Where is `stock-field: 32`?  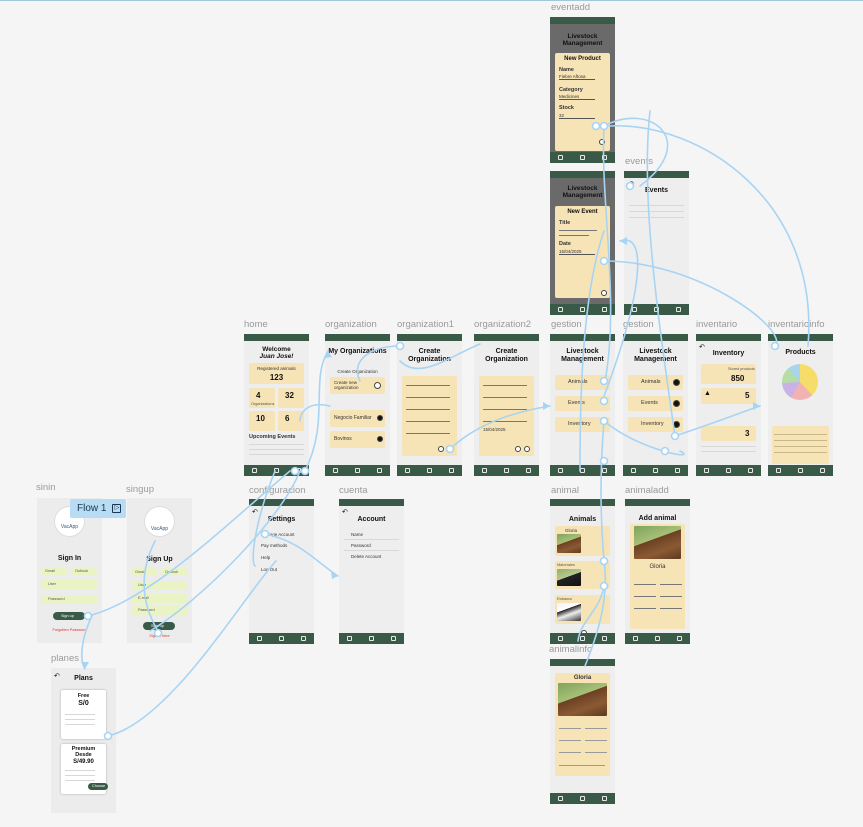 stock-field: 32 is located at coordinates (577, 116).